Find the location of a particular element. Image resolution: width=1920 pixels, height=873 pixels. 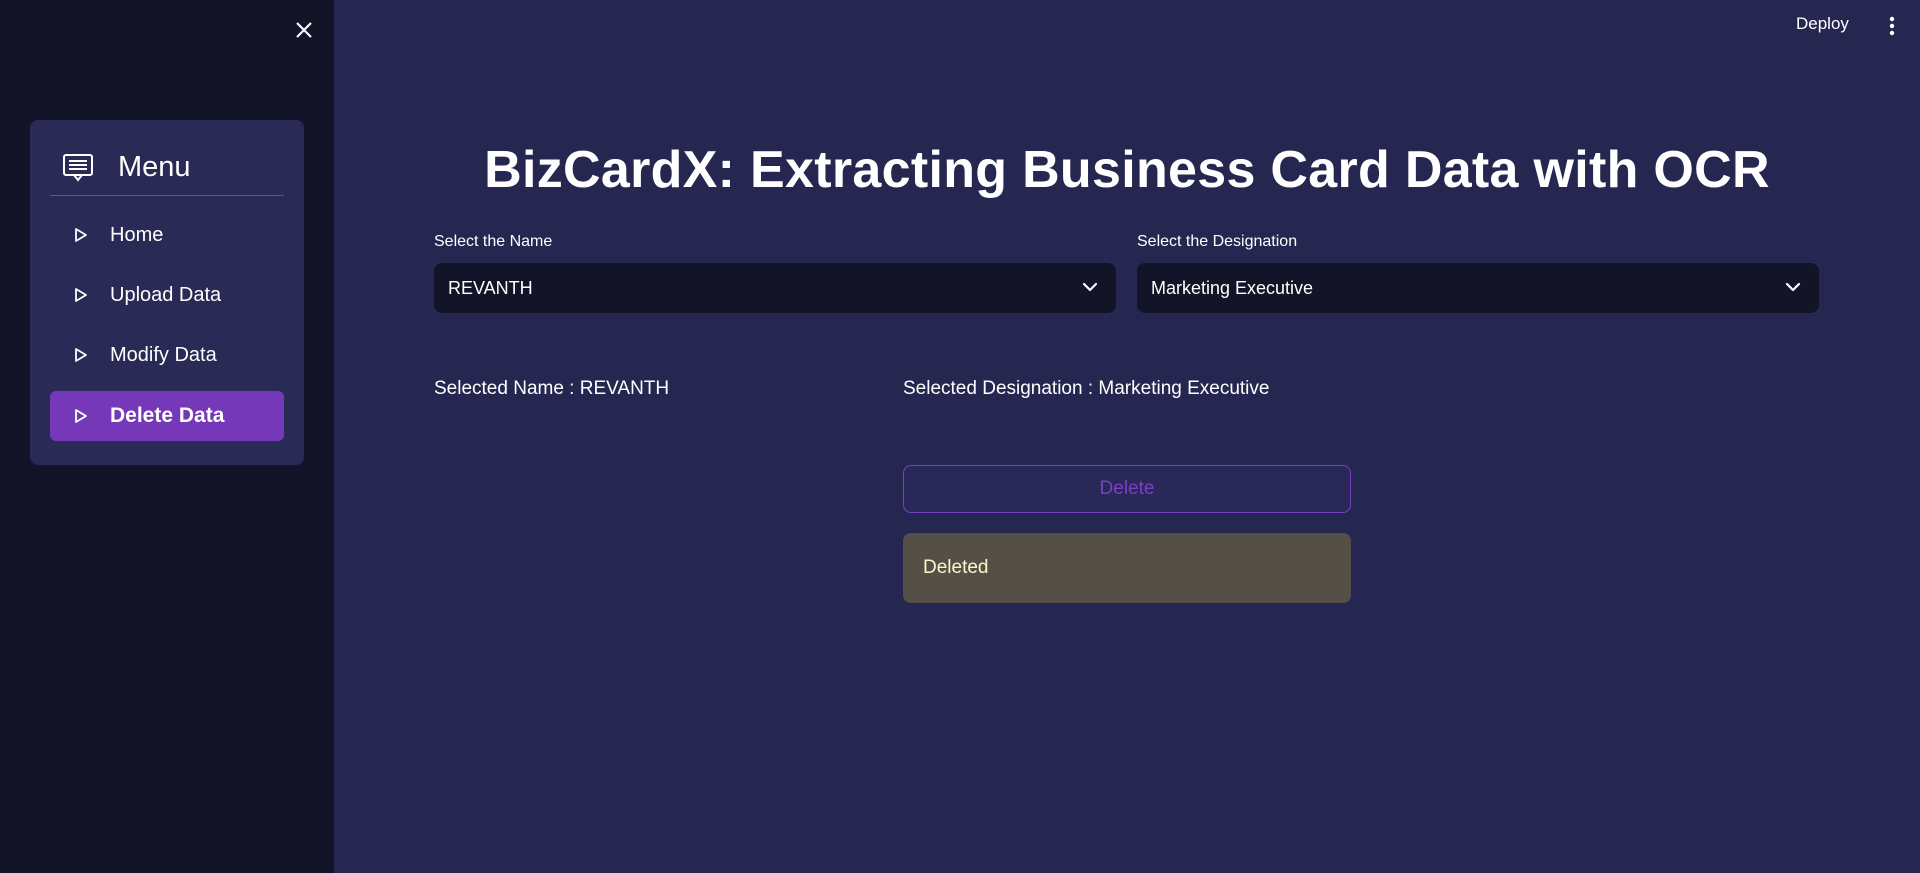

sidebar-item-delete-data: Delete Data is located at coordinates (167, 416).